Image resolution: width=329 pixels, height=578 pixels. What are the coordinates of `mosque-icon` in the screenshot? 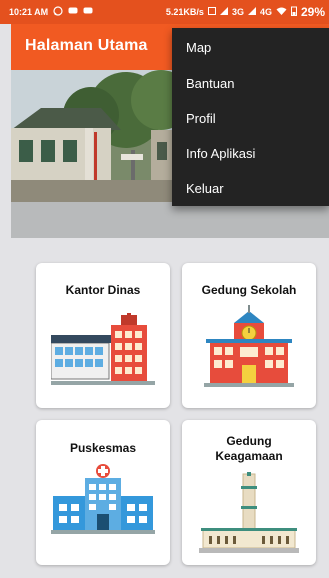 It's located at (249, 512).